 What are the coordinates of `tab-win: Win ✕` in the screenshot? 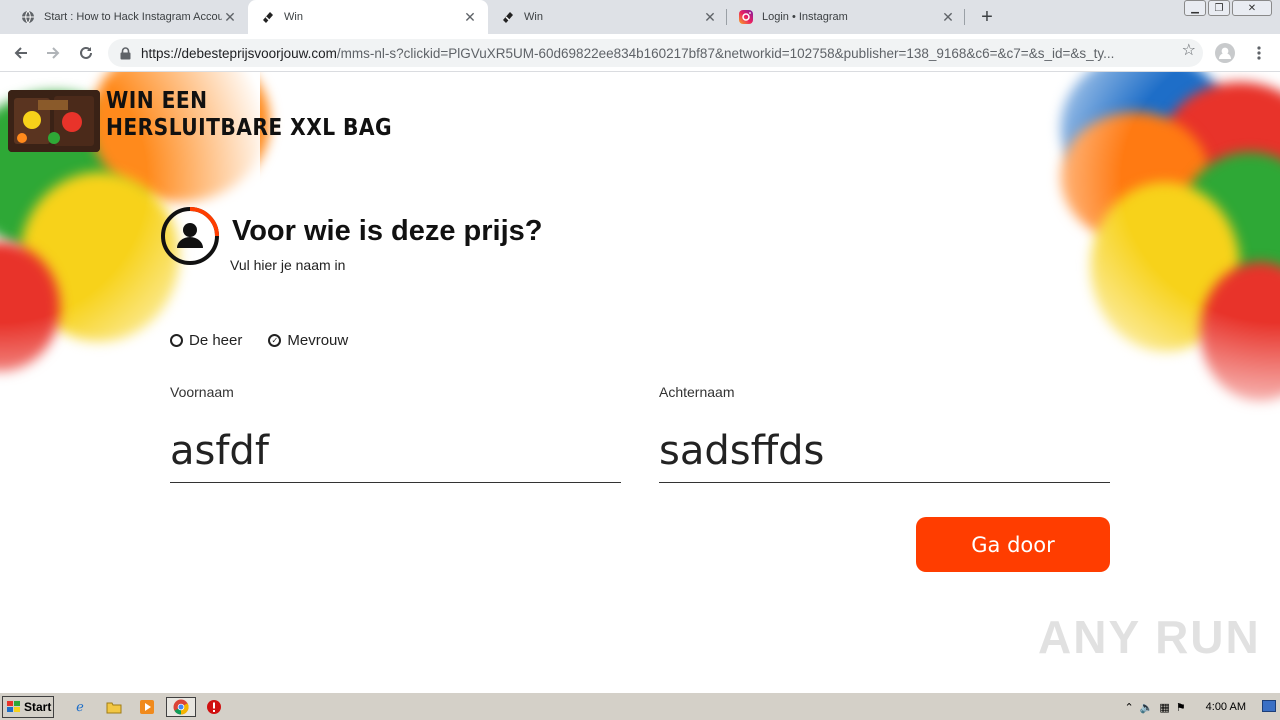 It's located at (608, 17).